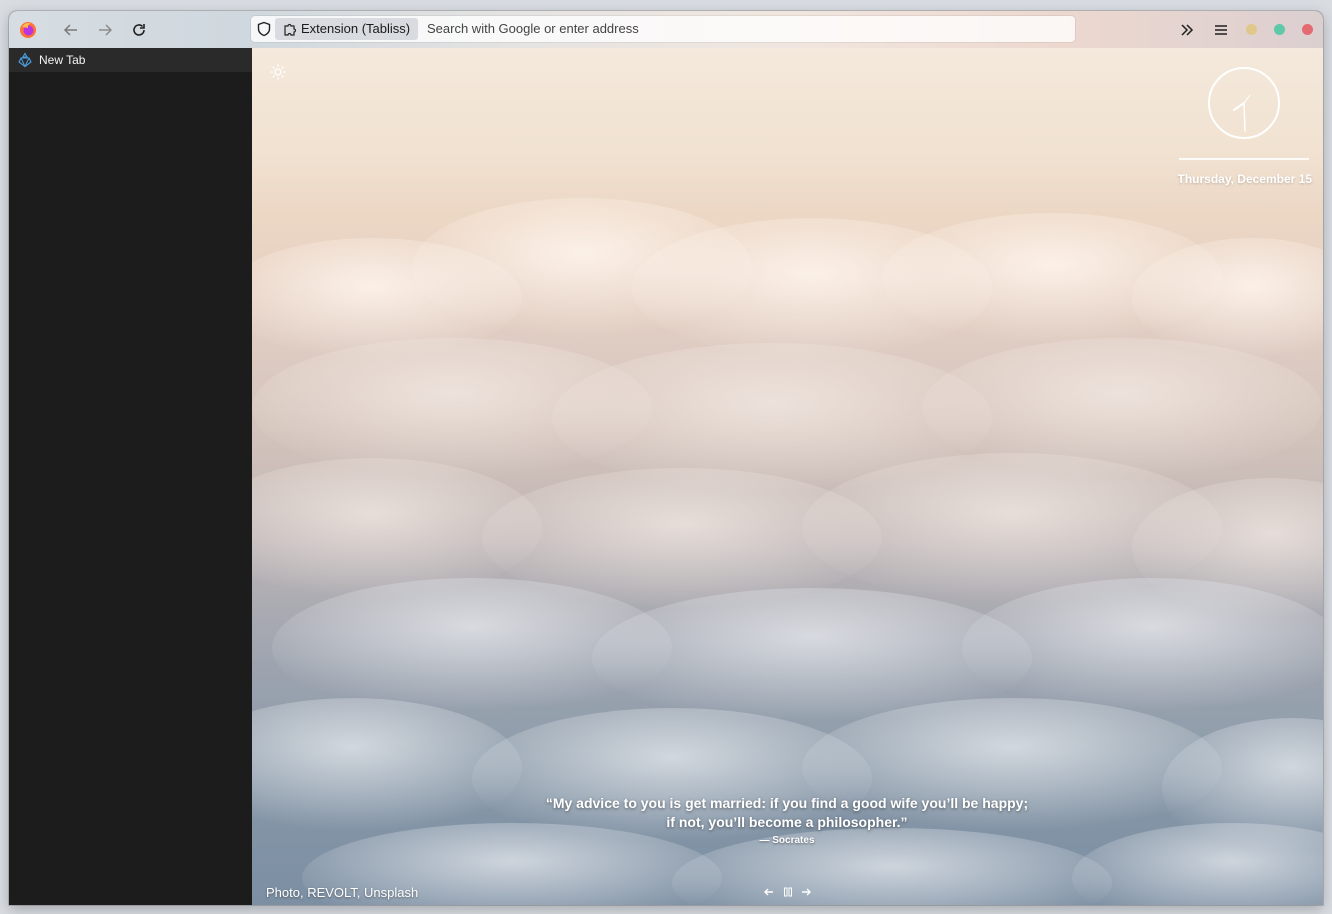 Image resolution: width=1332 pixels, height=914 pixels. What do you see at coordinates (290, 29) in the screenshot?
I see `puzzle-icon` at bounding box center [290, 29].